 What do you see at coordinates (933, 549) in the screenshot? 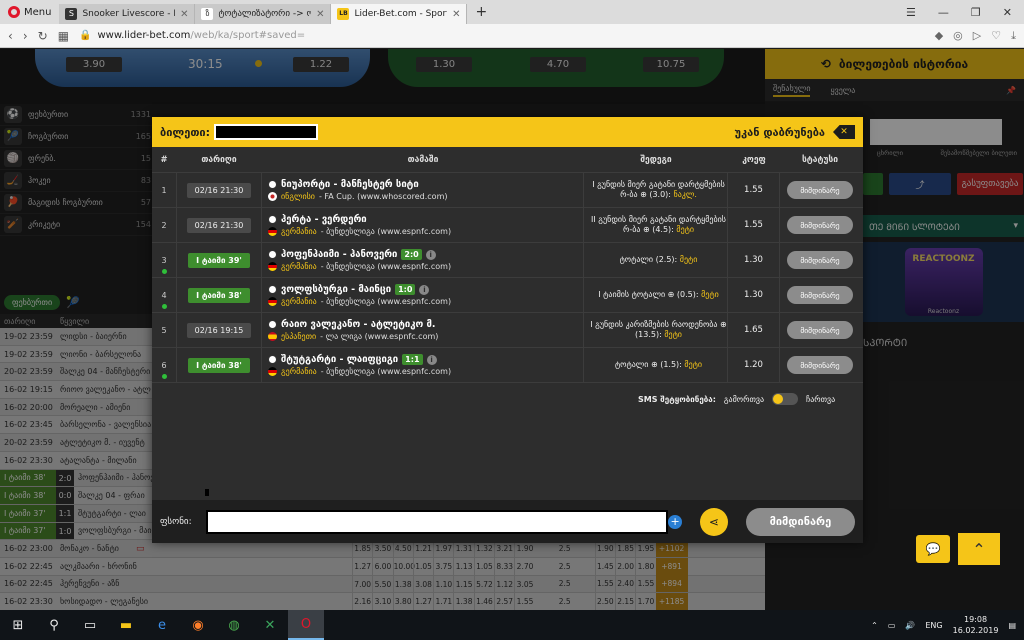
I see `chat-icon: 💬` at bounding box center [933, 549].